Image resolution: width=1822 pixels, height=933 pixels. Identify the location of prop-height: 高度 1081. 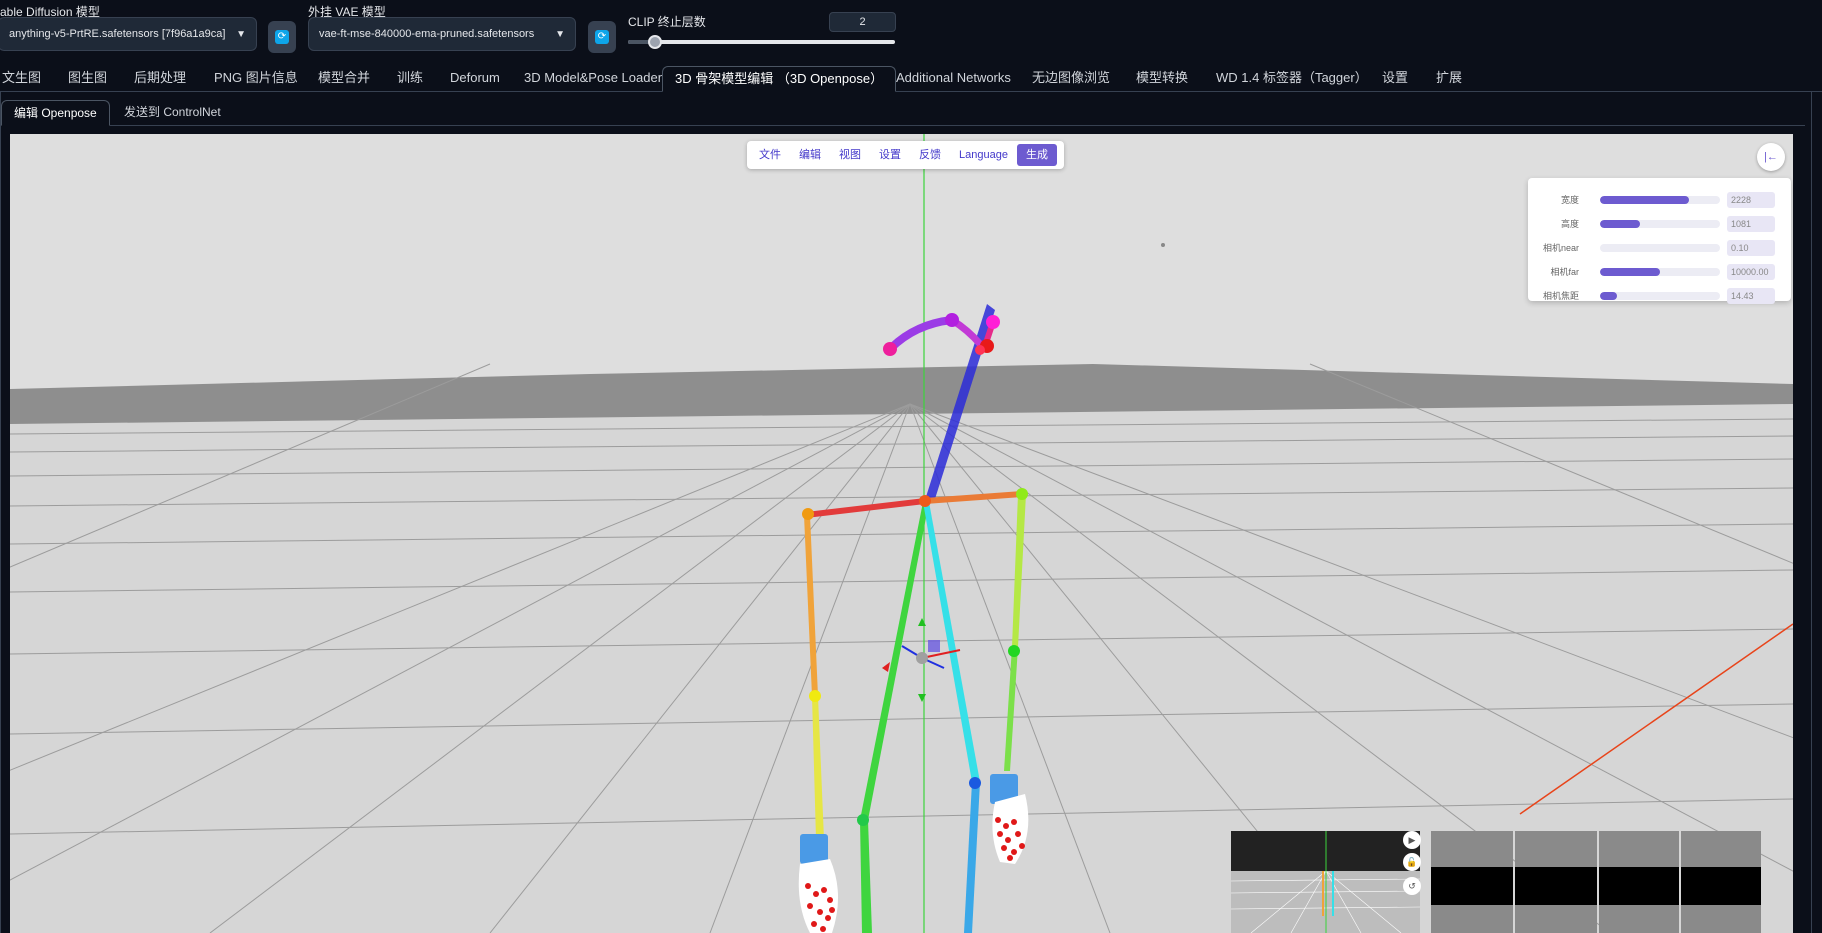
(1659, 224).